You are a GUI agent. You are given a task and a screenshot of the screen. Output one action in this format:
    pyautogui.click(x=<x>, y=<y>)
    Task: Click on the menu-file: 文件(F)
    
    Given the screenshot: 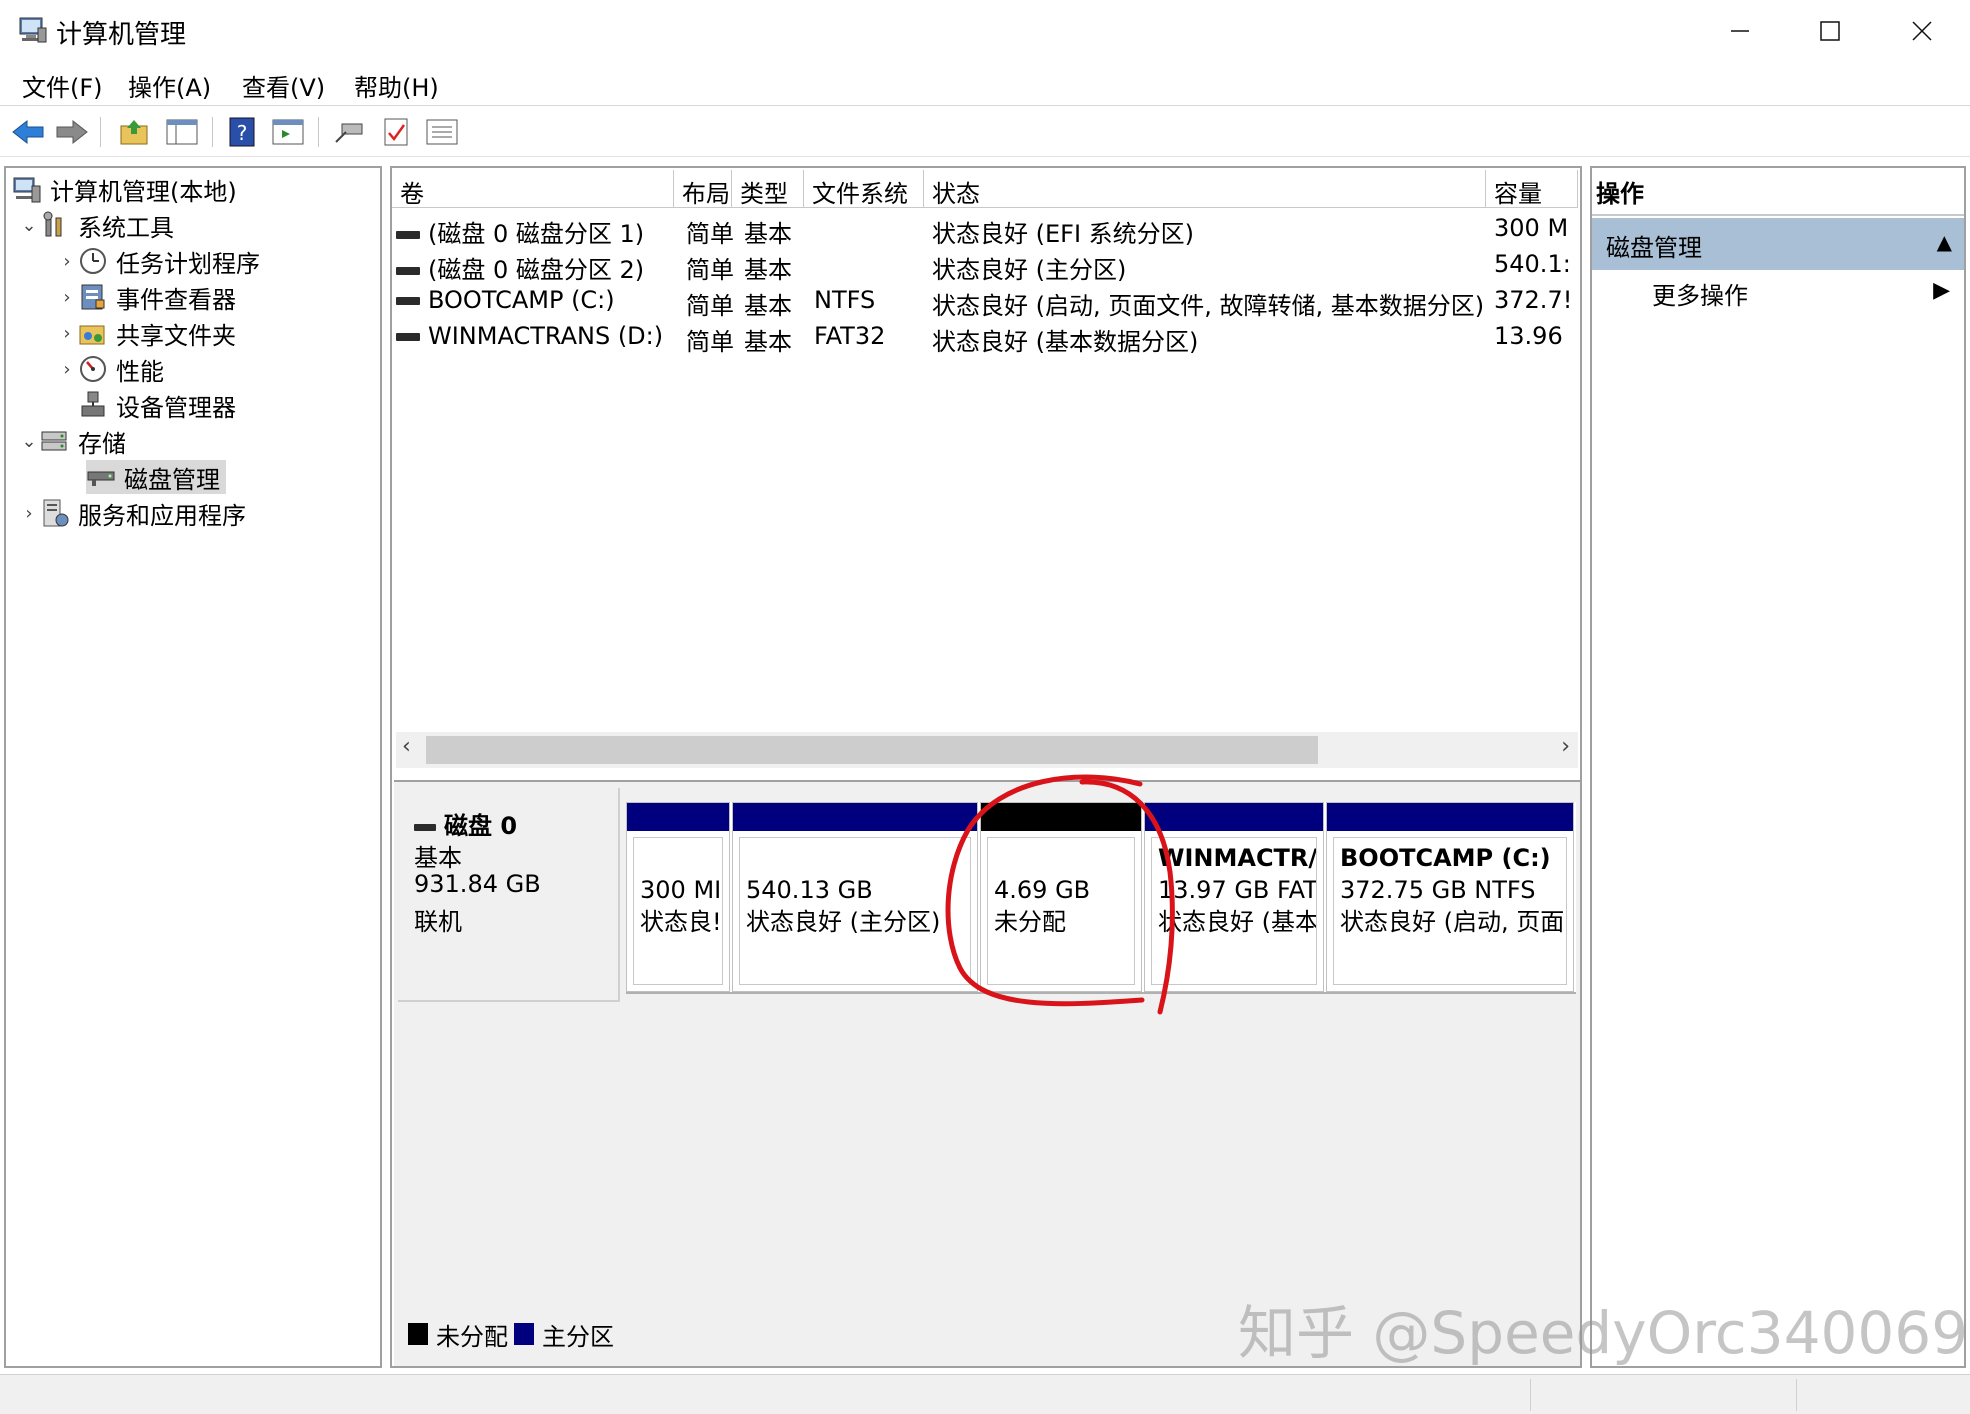 What is the action you would take?
    pyautogui.click(x=62, y=85)
    